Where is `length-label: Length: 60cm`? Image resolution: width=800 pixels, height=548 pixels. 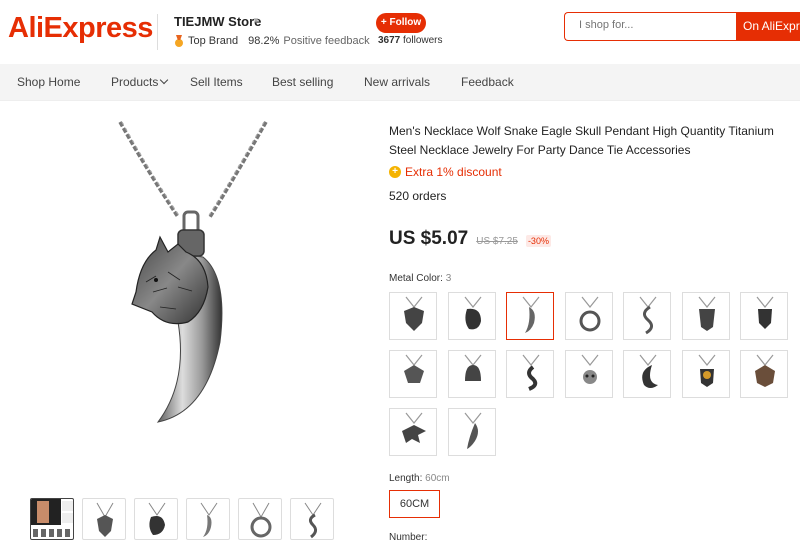
length-label: Length: 60cm is located at coordinates (419, 478).